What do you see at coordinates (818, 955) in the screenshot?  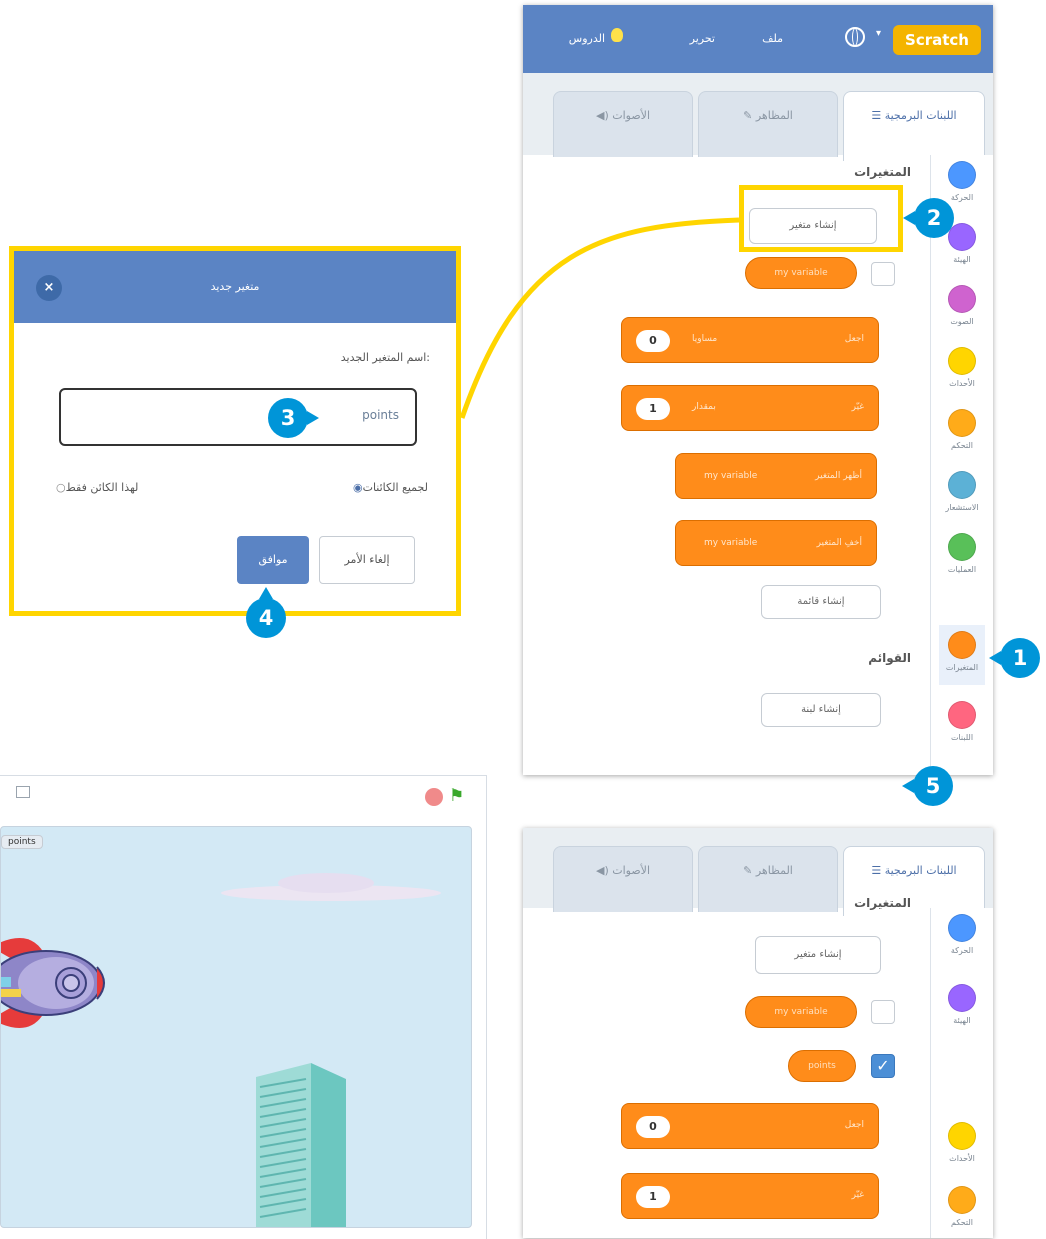 I see `make-variable-button: إنشاء متغير` at bounding box center [818, 955].